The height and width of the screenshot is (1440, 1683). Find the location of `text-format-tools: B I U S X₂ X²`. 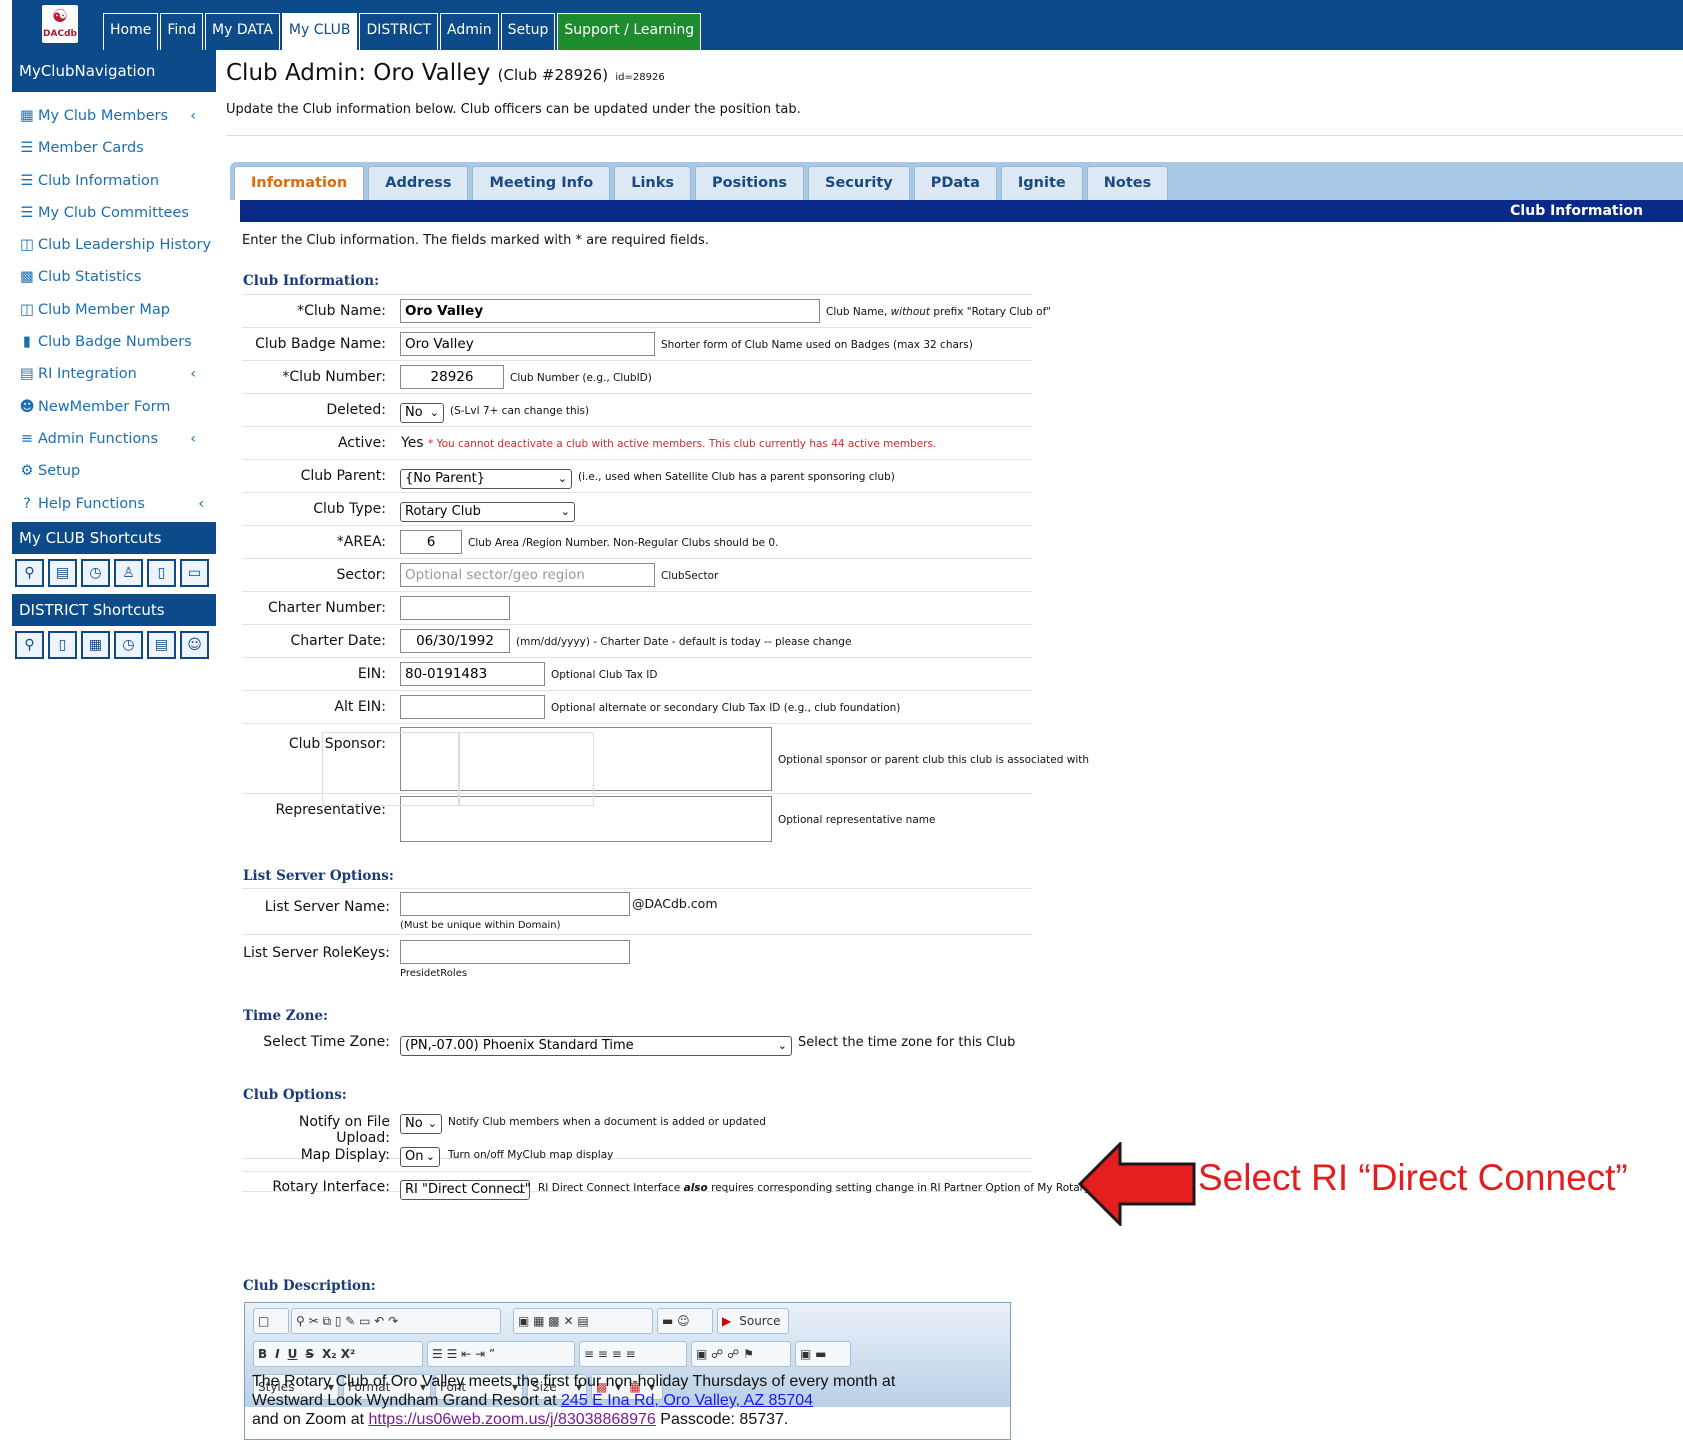

text-format-tools: B I U S X₂ X² is located at coordinates (338, 1354).